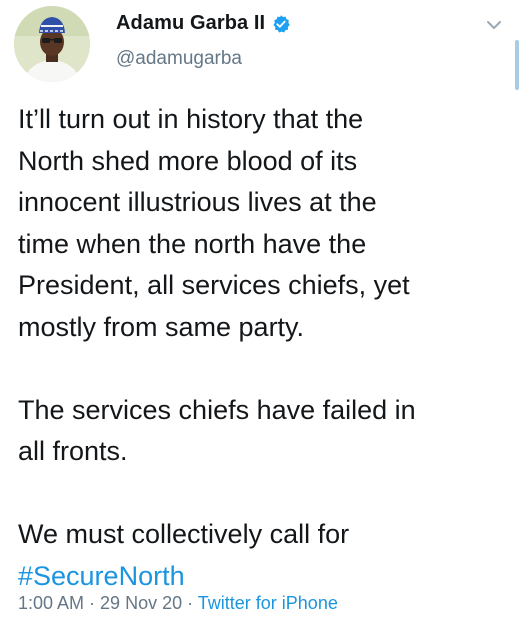 The height and width of the screenshot is (620, 519). I want to click on tweet-time: 1:00 AM, so click(51, 603).